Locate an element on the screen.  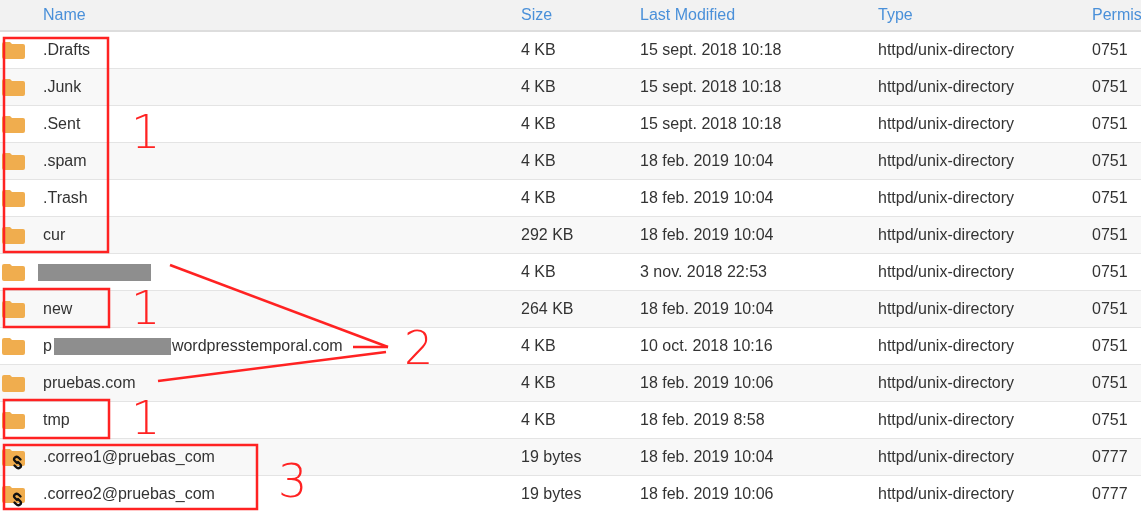
file-name: cur is located at coordinates (54, 235).